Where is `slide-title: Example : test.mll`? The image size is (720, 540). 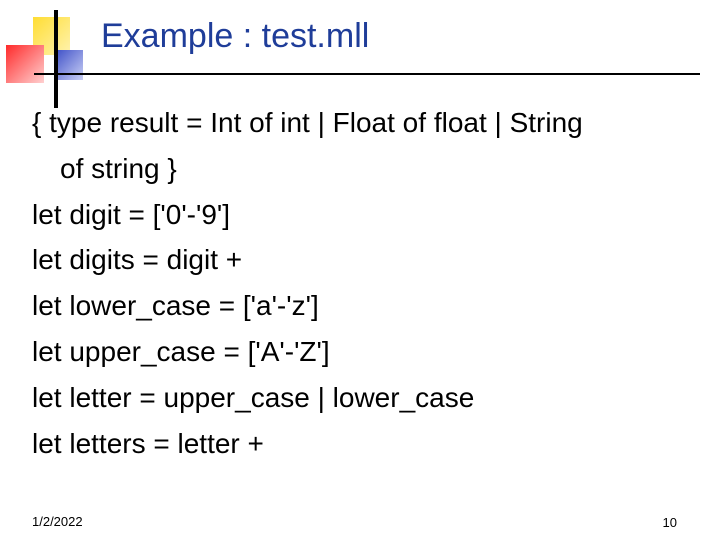 slide-title: Example : test.mll is located at coordinates (235, 36).